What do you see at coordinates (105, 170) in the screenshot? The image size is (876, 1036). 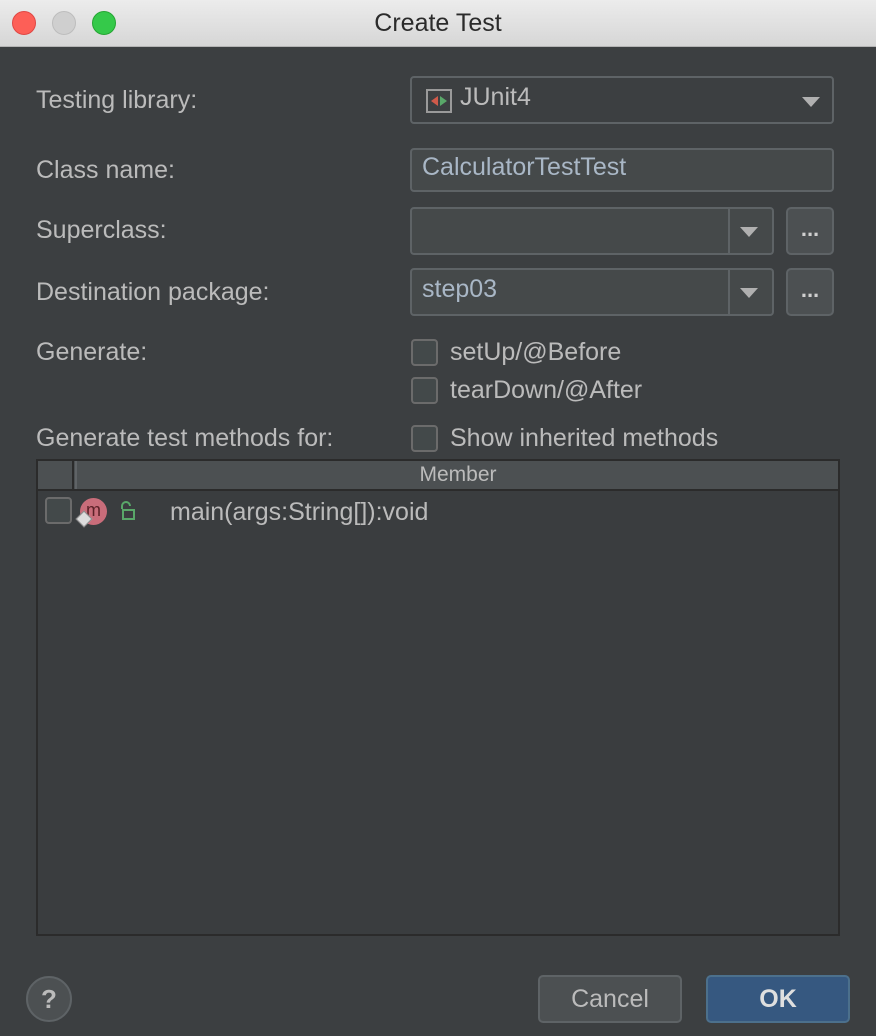 I see `class-name-label: Class name:` at bounding box center [105, 170].